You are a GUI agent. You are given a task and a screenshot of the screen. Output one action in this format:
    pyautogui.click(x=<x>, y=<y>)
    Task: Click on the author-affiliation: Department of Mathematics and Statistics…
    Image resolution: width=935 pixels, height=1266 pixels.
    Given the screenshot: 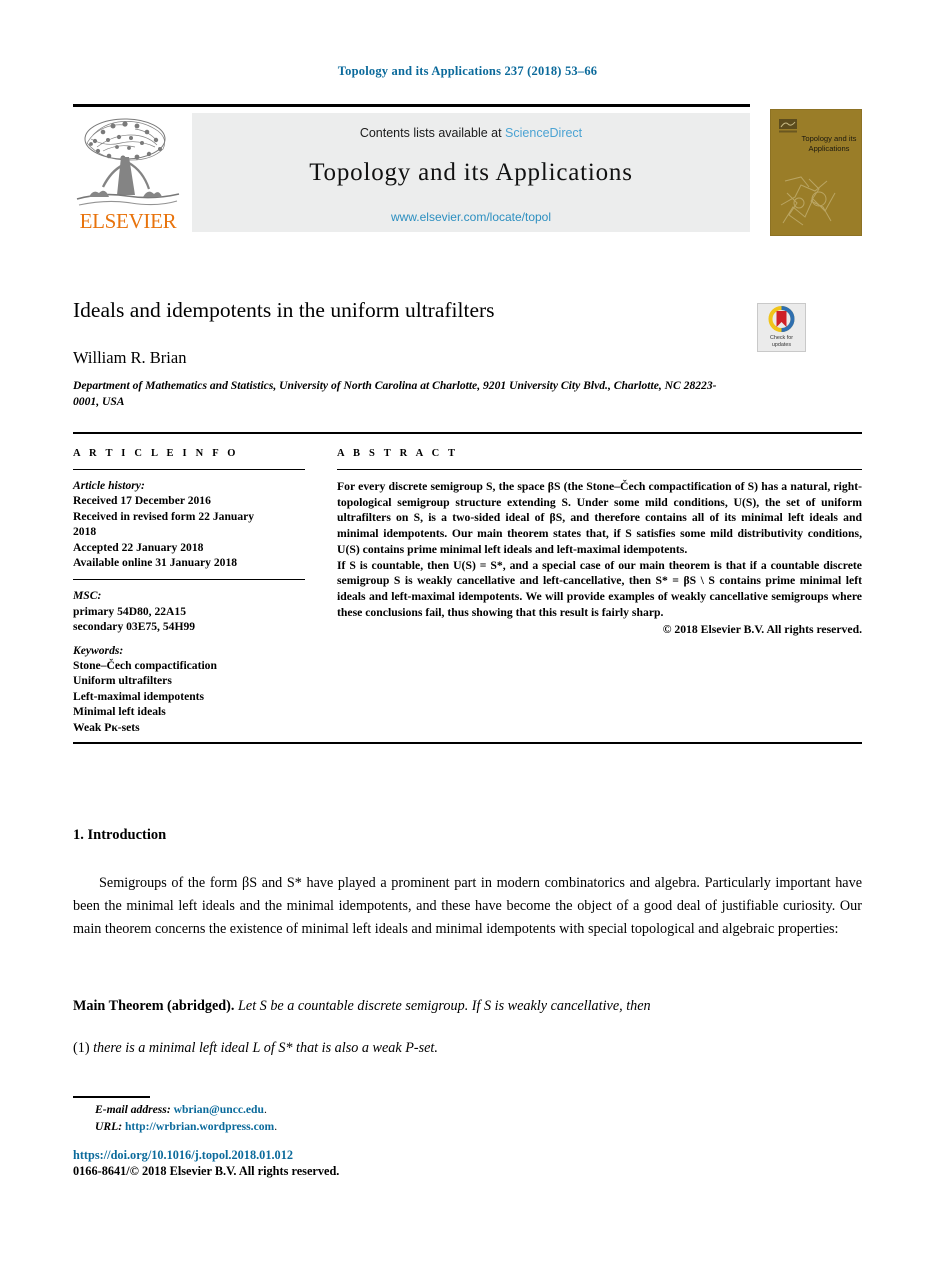 What is the action you would take?
    pyautogui.click(x=395, y=394)
    